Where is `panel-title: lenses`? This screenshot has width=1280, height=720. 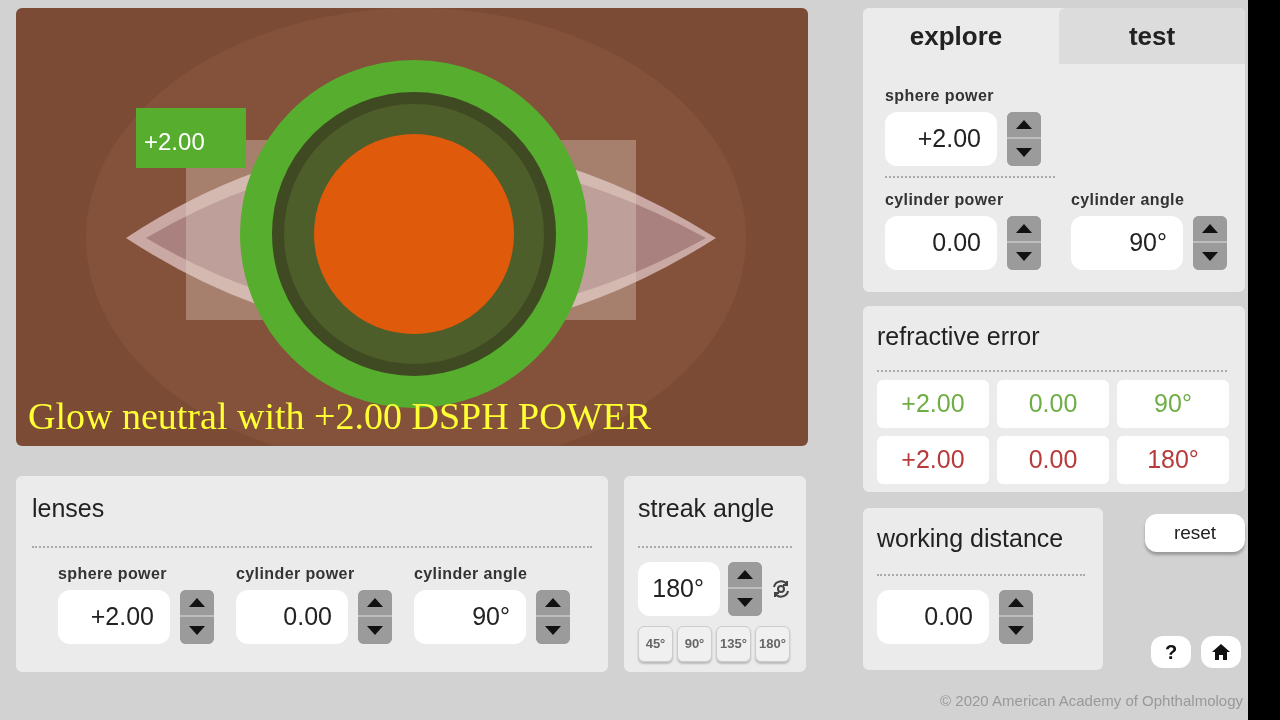
panel-title: lenses is located at coordinates (69, 508).